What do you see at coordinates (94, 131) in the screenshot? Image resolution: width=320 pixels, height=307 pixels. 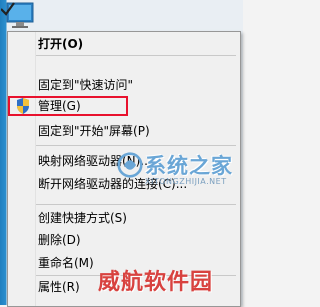 I see `menu-item-label: 固定到"开始"屏幕(P)` at bounding box center [94, 131].